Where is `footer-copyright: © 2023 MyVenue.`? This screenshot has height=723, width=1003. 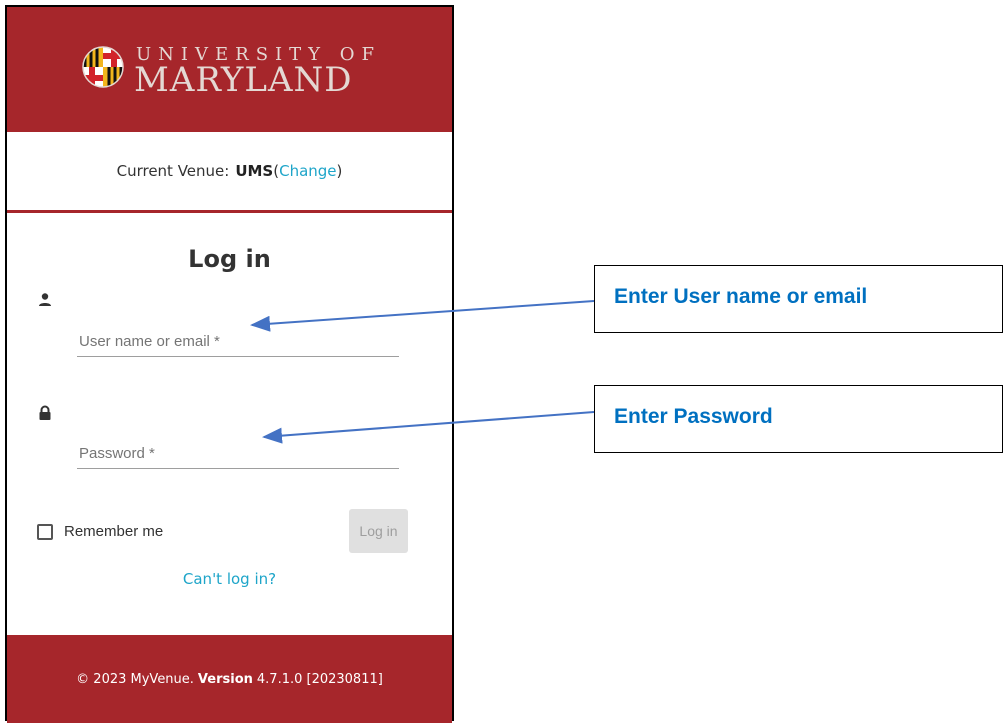
footer-copyright: © 2023 MyVenue. is located at coordinates (135, 679).